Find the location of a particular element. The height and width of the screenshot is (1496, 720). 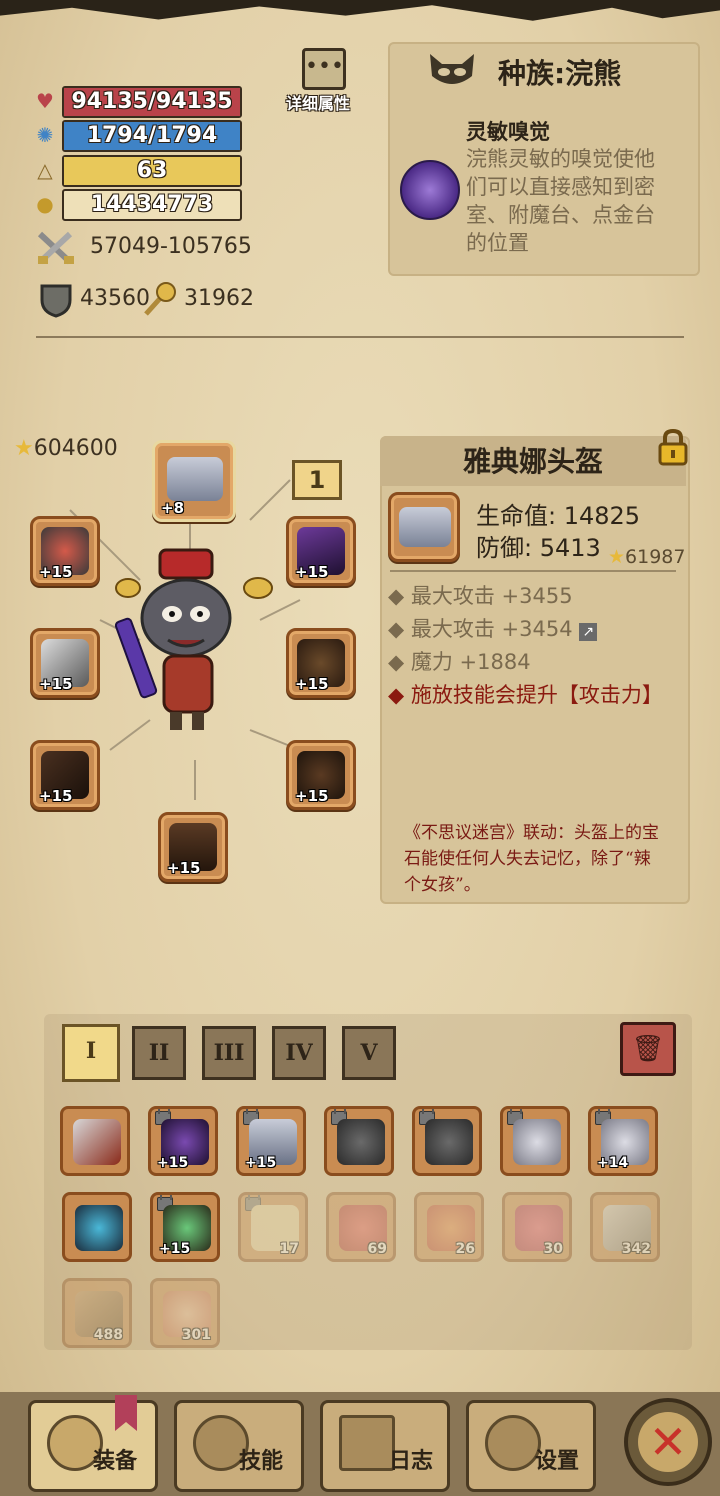

trash-icon-button: 🗑 is located at coordinates (648, 1049).